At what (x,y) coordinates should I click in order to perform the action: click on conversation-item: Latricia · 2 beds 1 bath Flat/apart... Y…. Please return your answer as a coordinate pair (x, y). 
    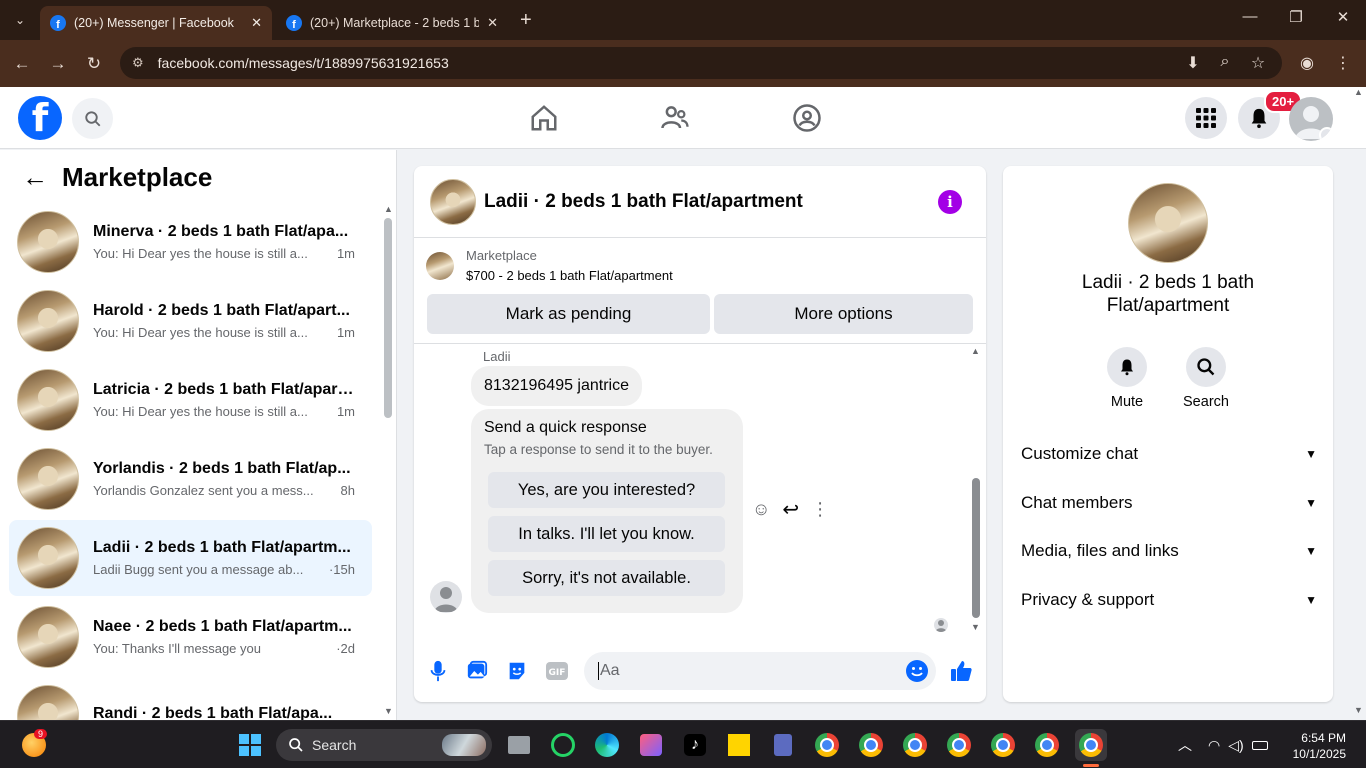
    Looking at the image, I should click on (190, 400).